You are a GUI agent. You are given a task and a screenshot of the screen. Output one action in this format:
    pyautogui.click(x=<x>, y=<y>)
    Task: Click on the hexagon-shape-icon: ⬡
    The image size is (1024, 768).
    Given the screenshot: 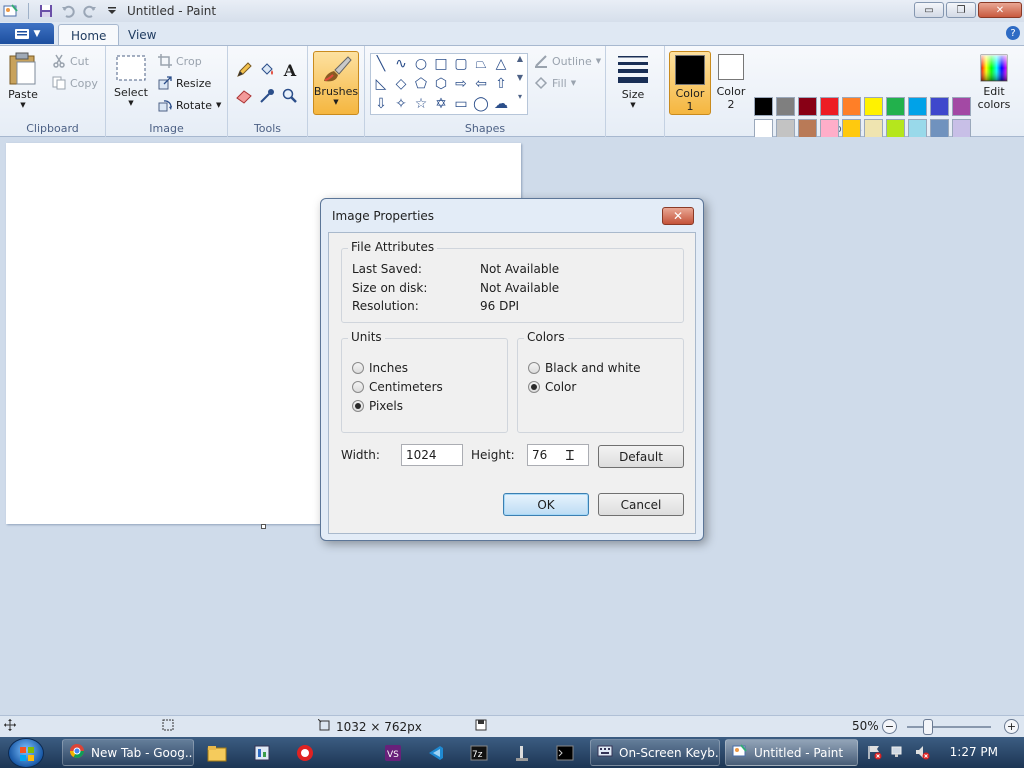 What is the action you would take?
    pyautogui.click(x=441, y=84)
    